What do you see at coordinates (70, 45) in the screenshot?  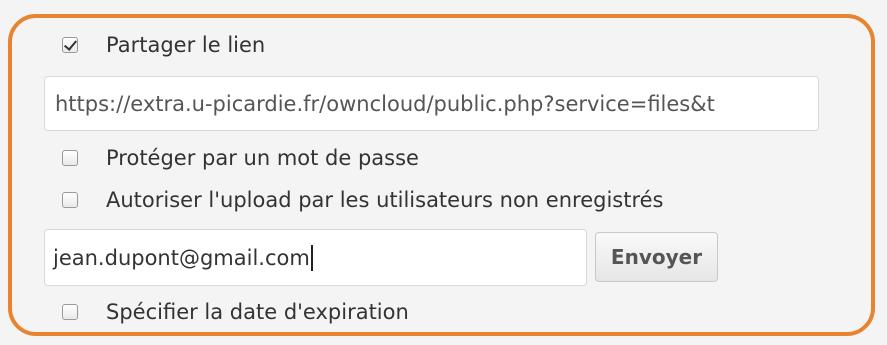 I see `share-link-checkbox` at bounding box center [70, 45].